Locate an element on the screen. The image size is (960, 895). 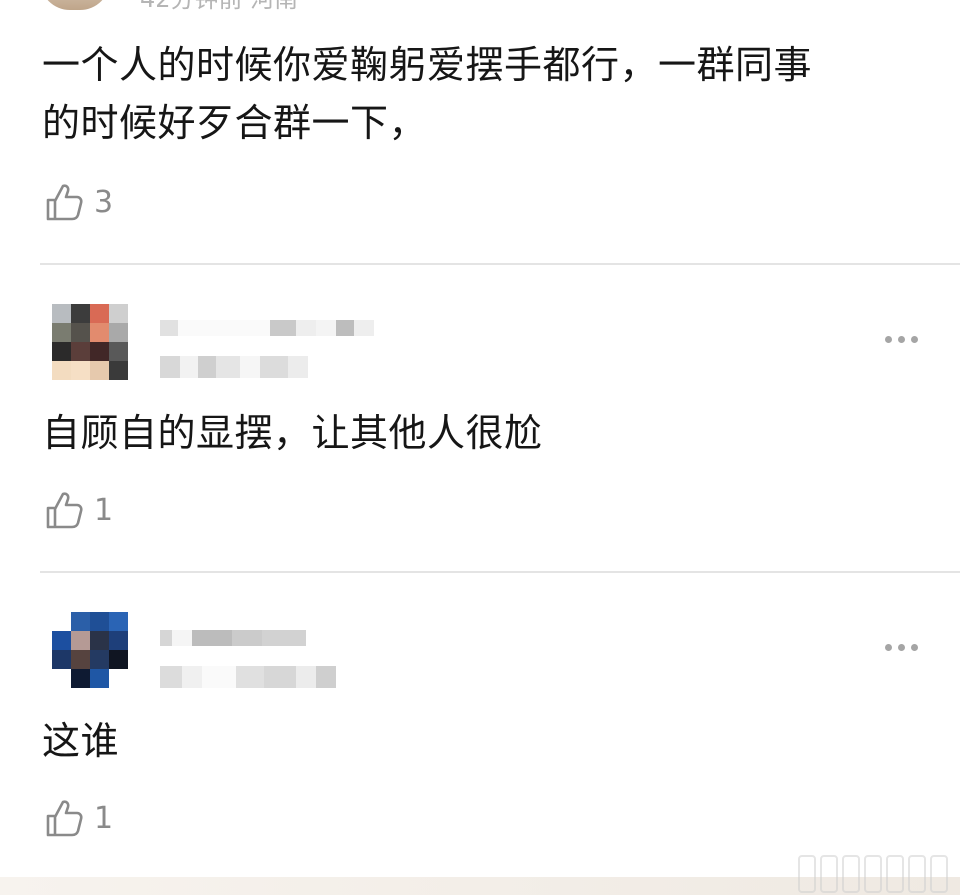
comment-1-header: 42分钟前 河南 is located at coordinates (169, 6).